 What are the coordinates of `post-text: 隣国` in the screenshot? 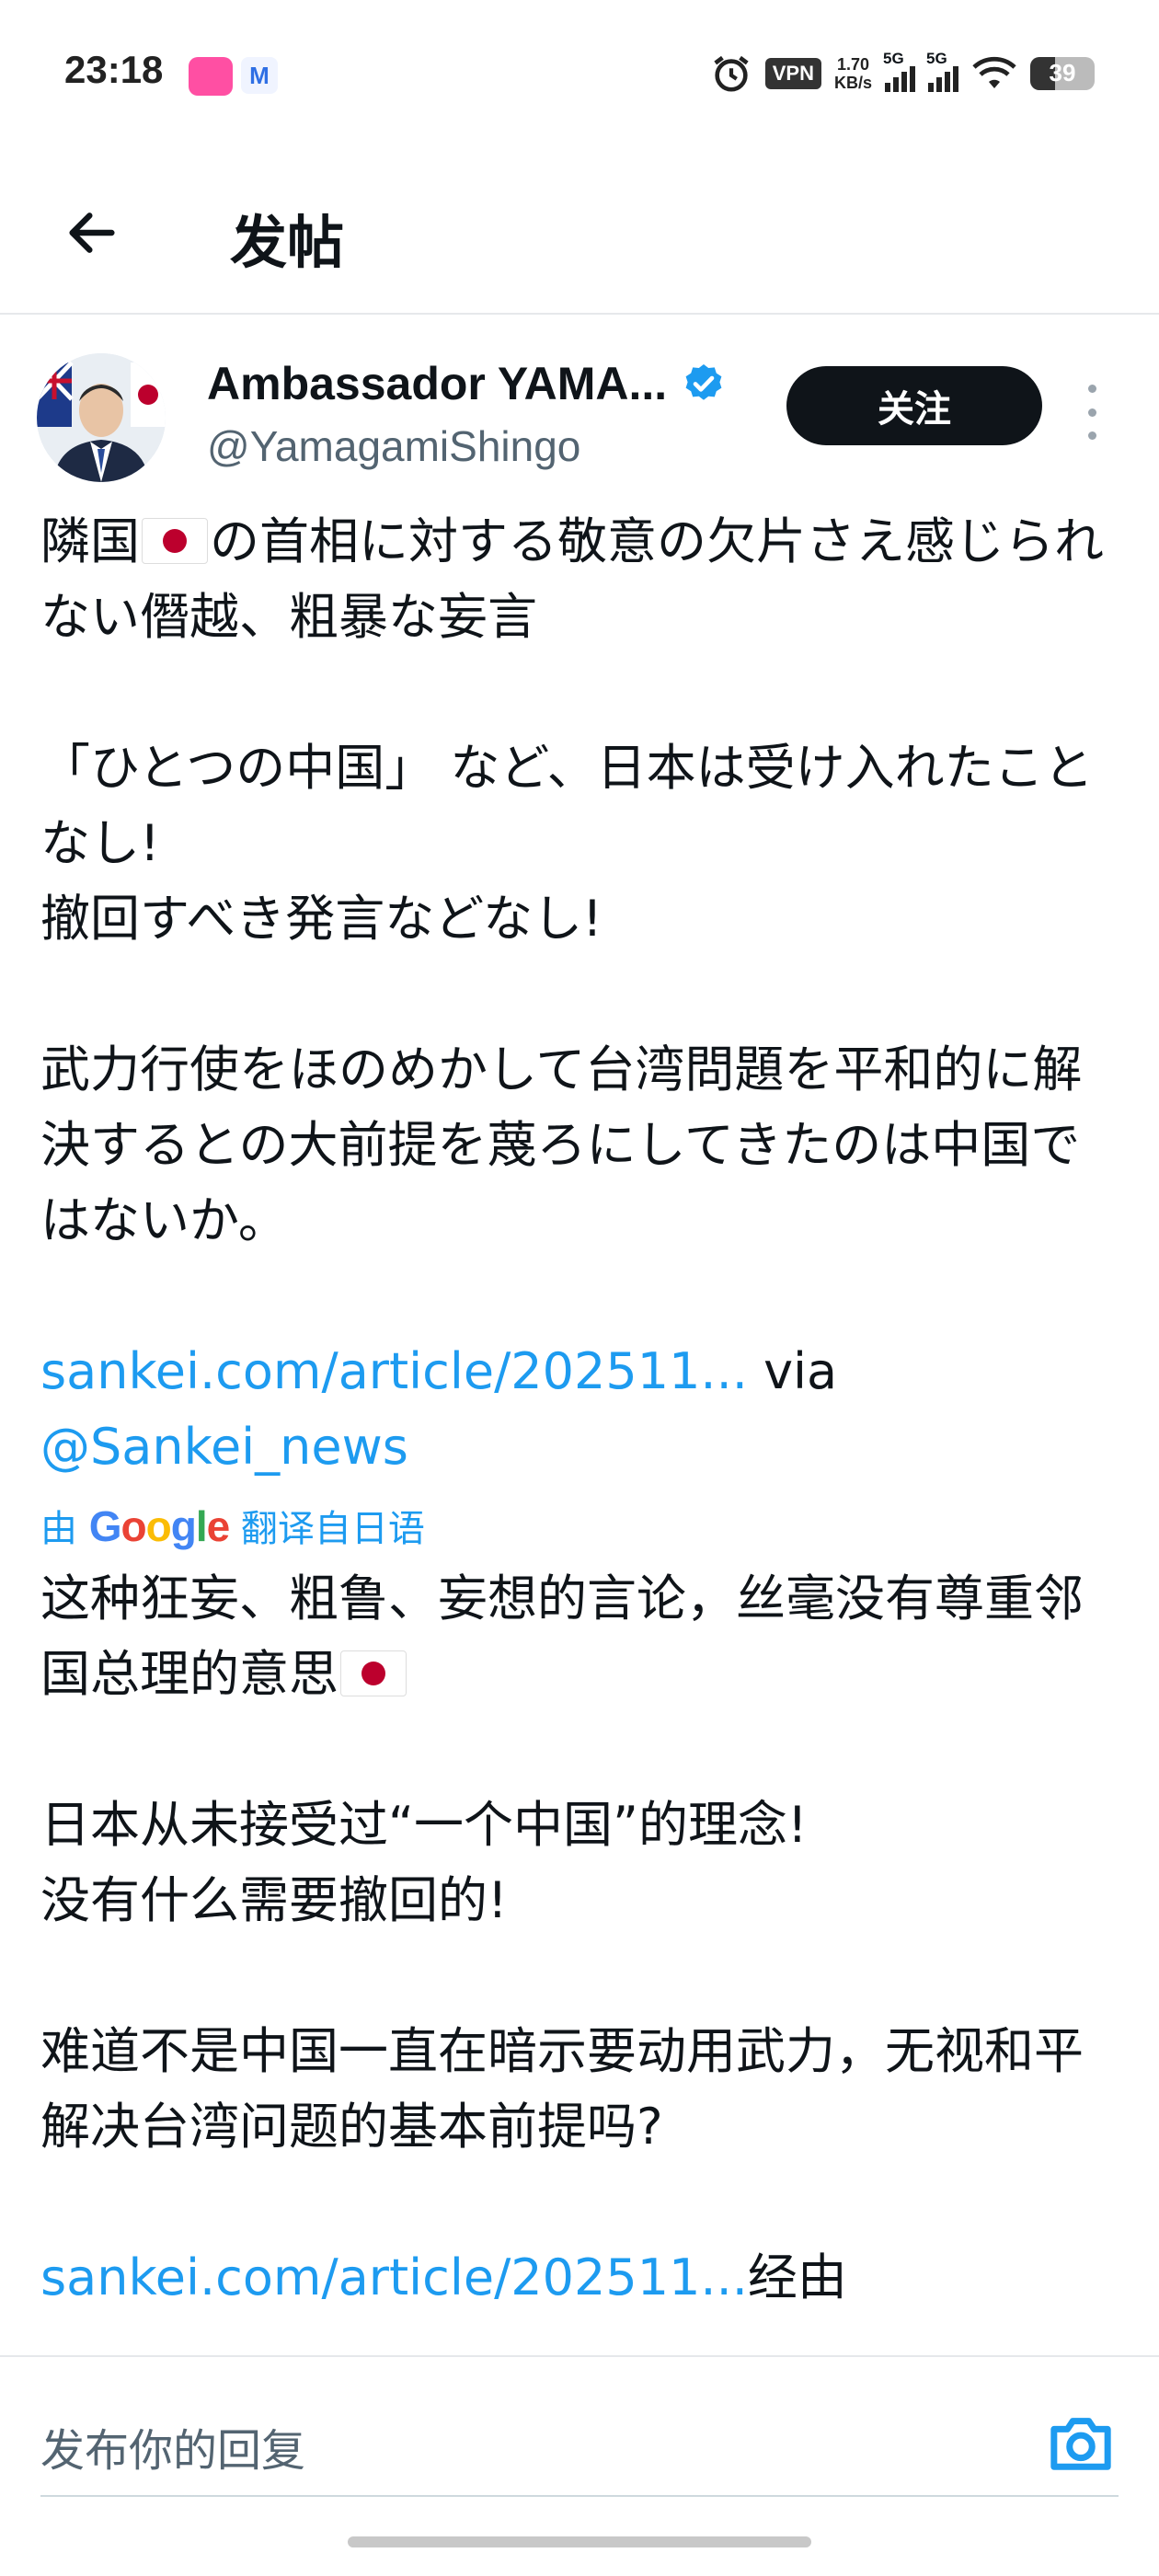 It's located at (90, 541).